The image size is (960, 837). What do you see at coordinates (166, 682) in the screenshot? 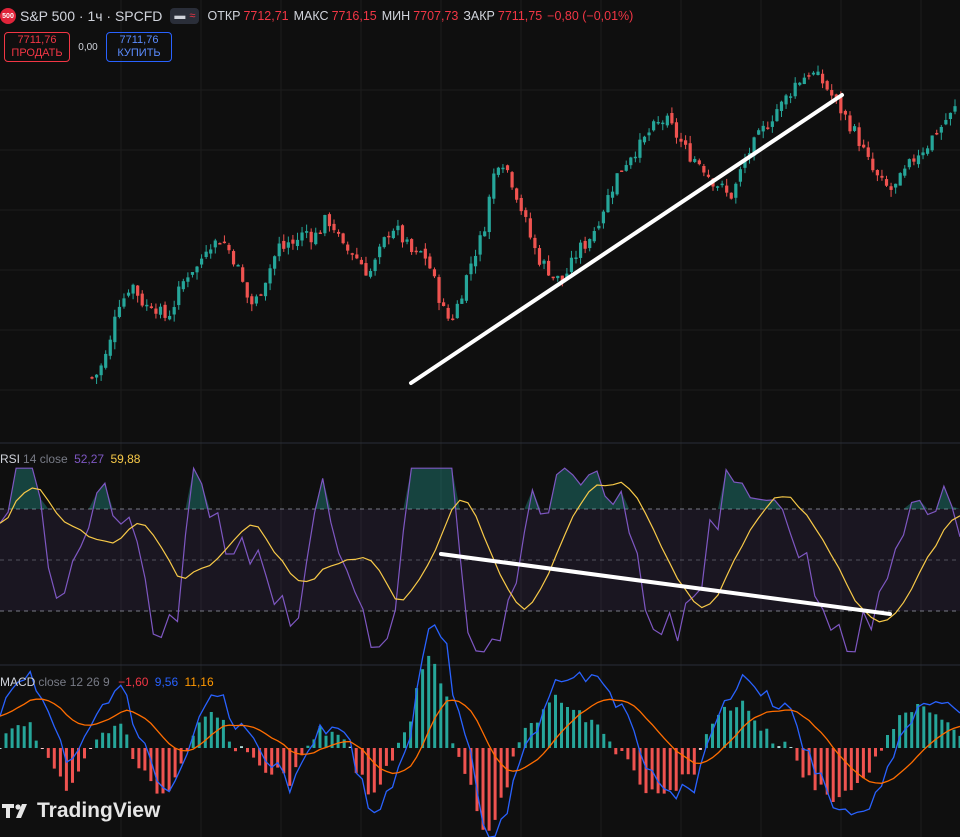
I see `macd-value: 9,56` at bounding box center [166, 682].